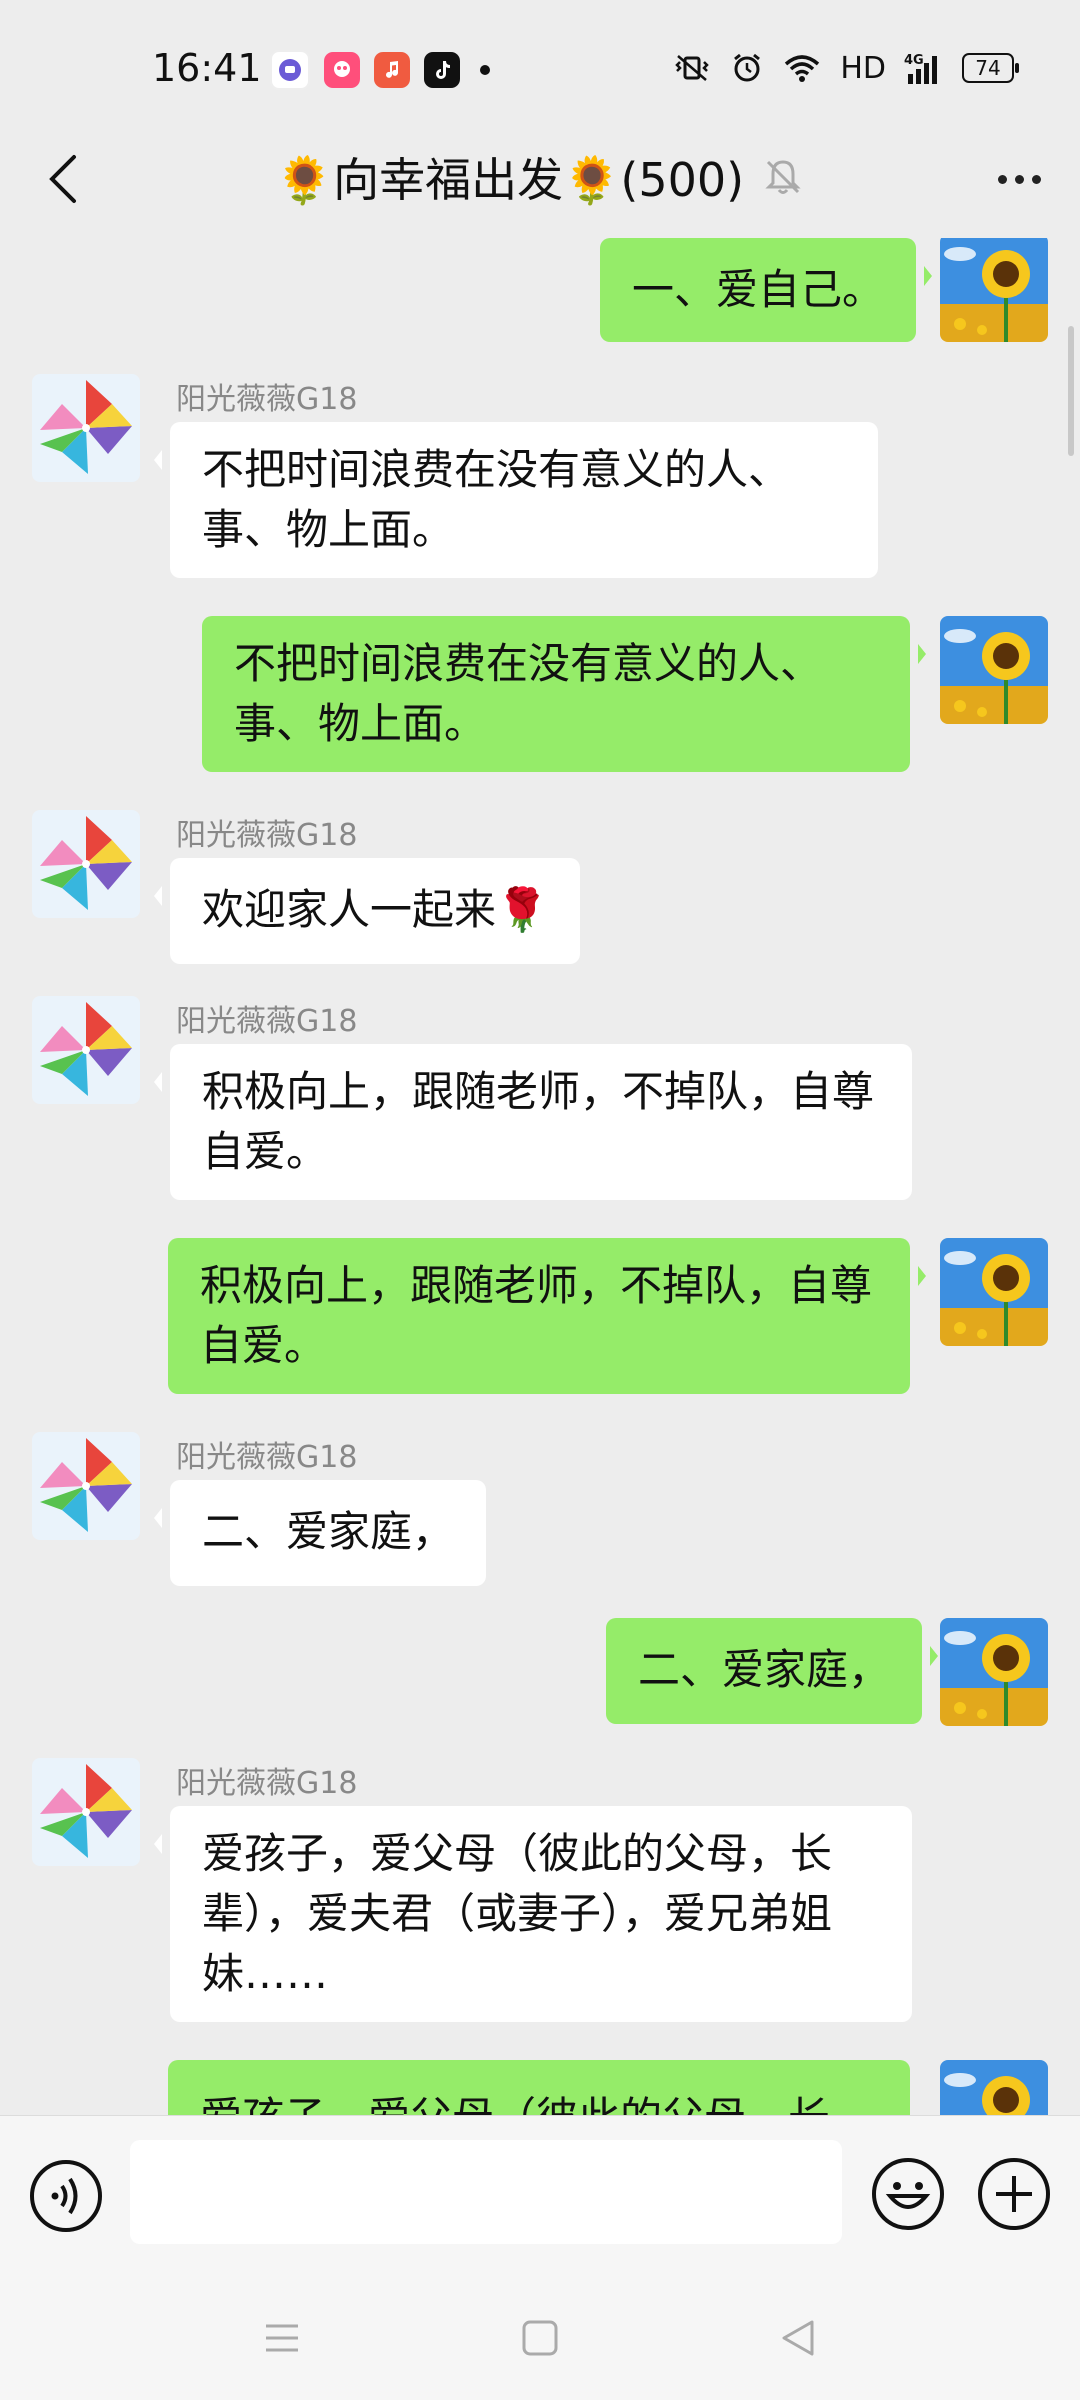 Image resolution: width=1080 pixels, height=2400 pixels. Describe the element at coordinates (282, 2338) in the screenshot. I see `menu-icon` at that location.